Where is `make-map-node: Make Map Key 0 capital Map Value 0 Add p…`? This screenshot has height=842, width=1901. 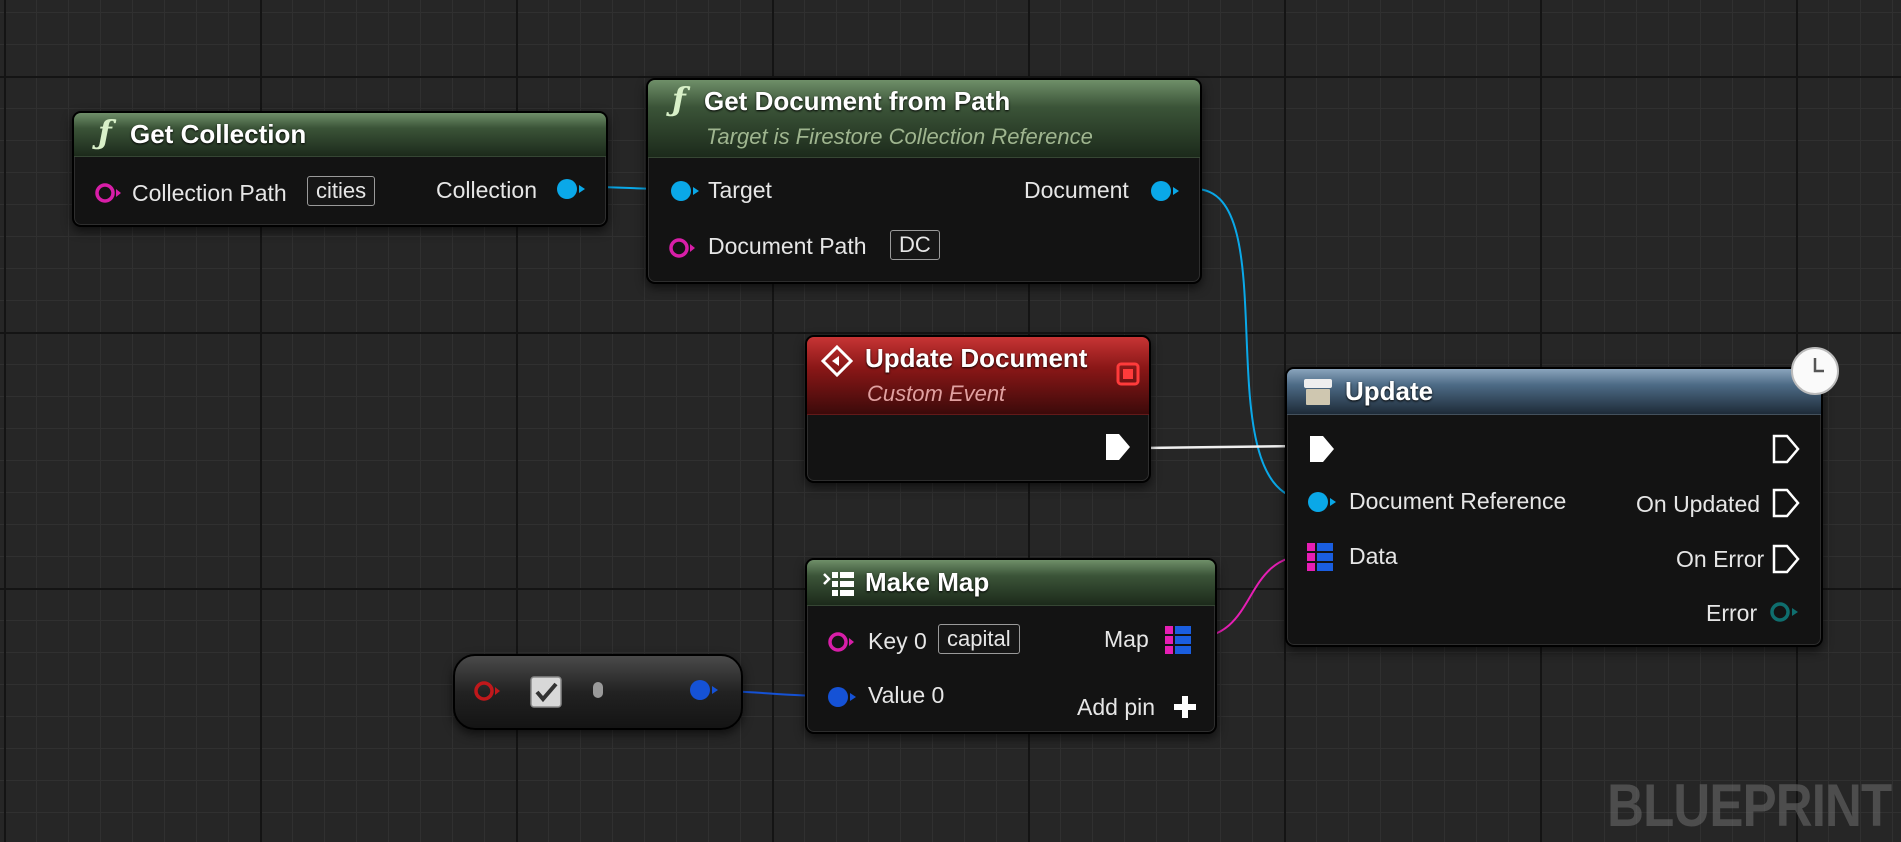 make-map-node: Make Map Key 0 capital Map Value 0 Add p… is located at coordinates (1011, 646).